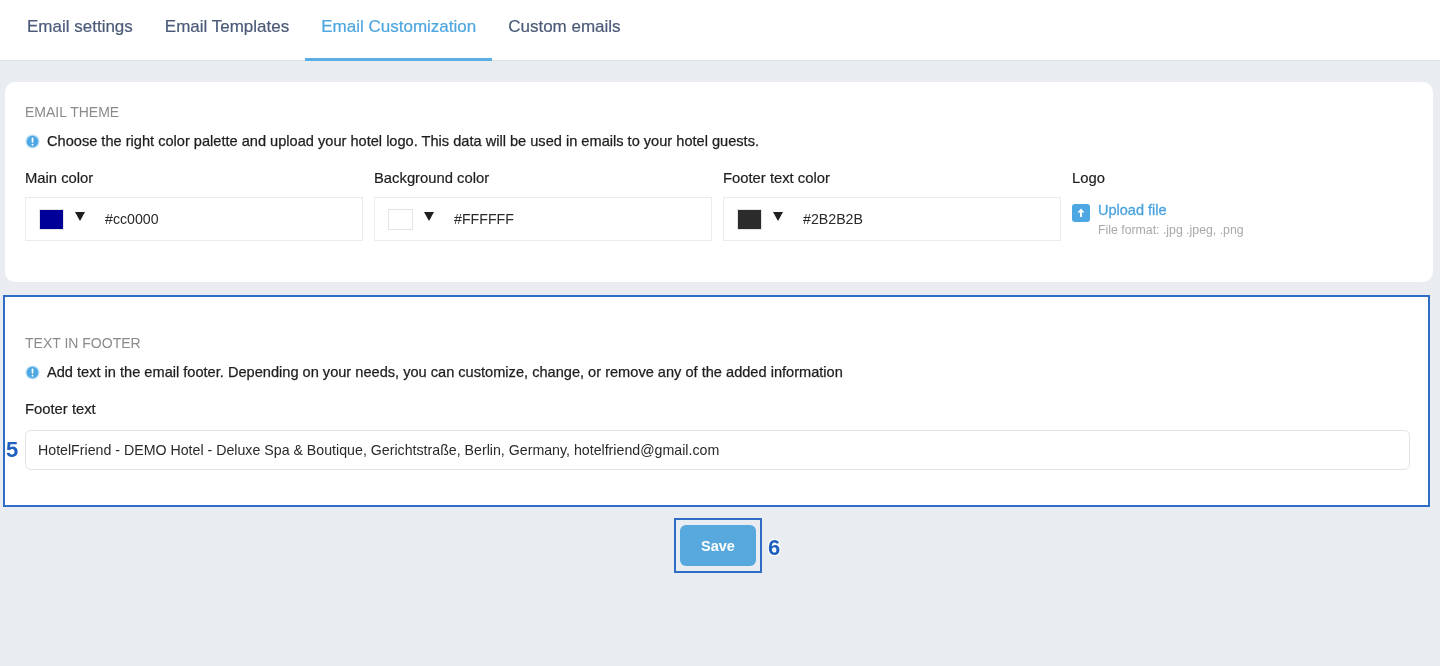 This screenshot has height=666, width=1440. I want to click on tab: Custom emails, so click(564, 30).